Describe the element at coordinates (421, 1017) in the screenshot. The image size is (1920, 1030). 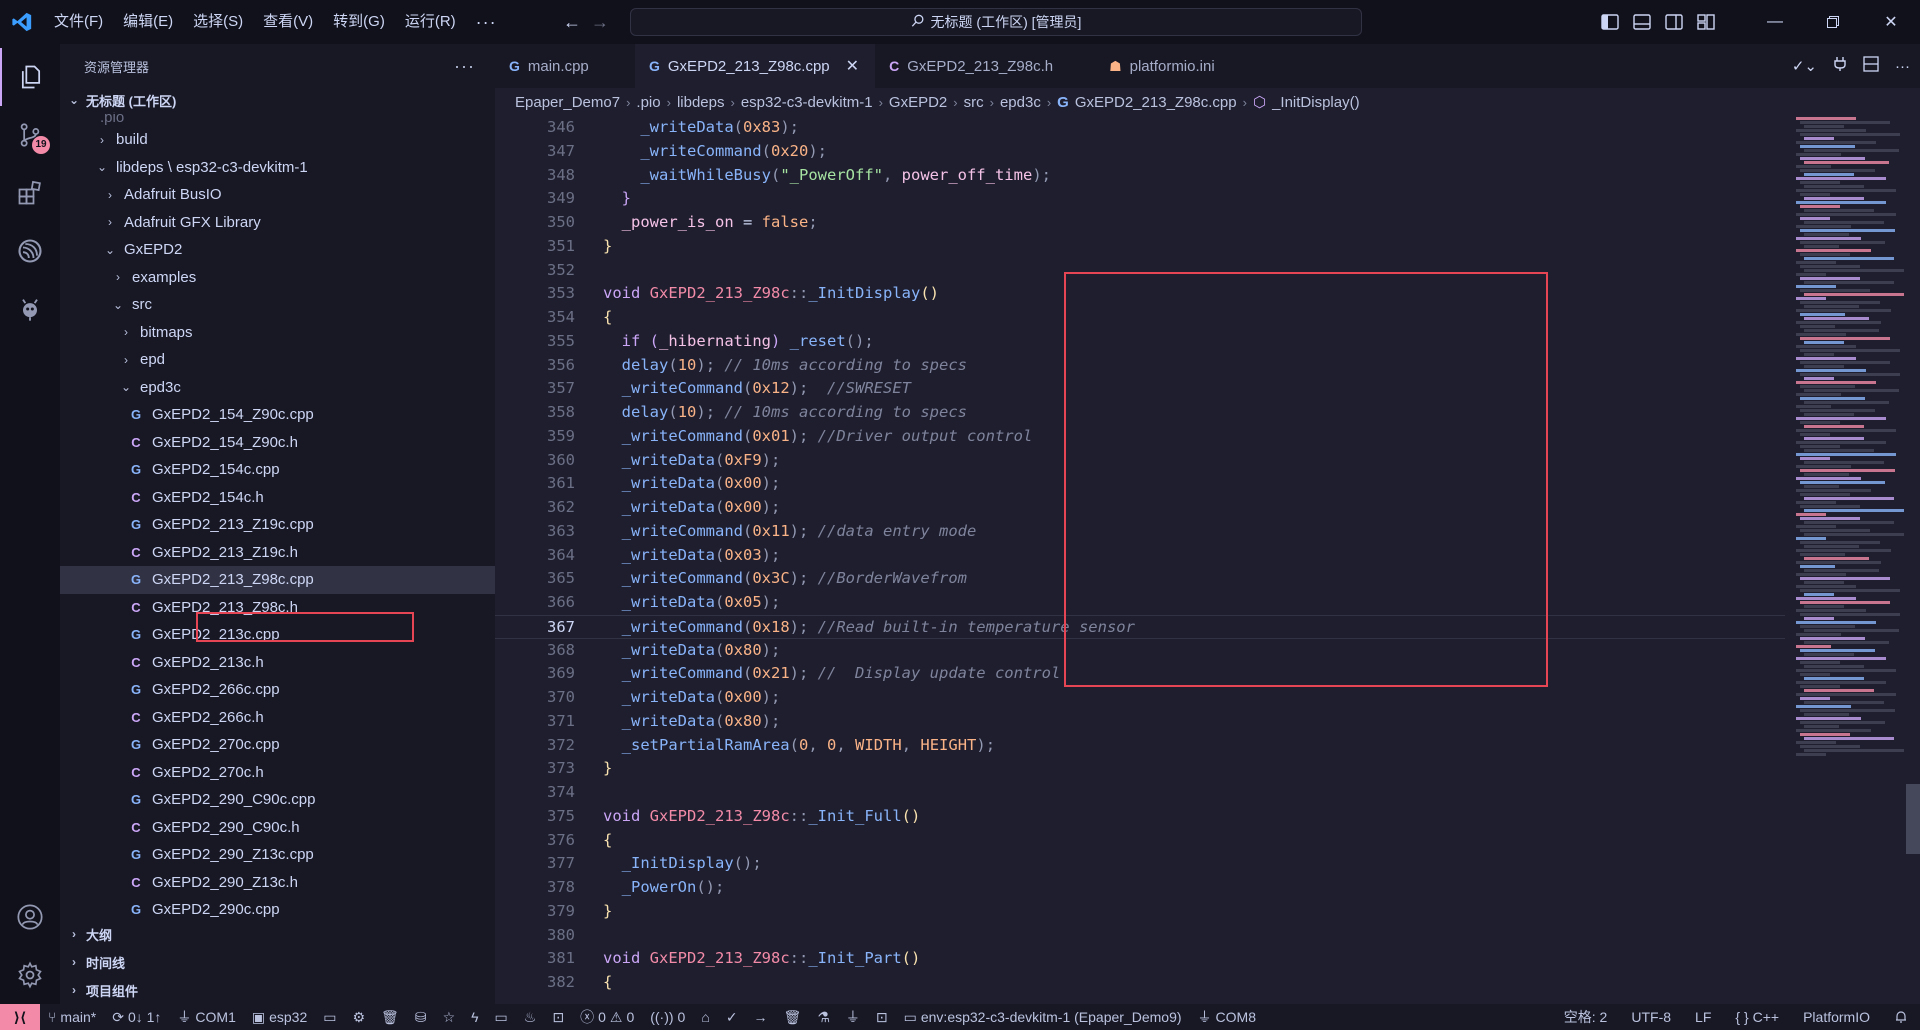
I see `database-icon: ⛁` at that location.